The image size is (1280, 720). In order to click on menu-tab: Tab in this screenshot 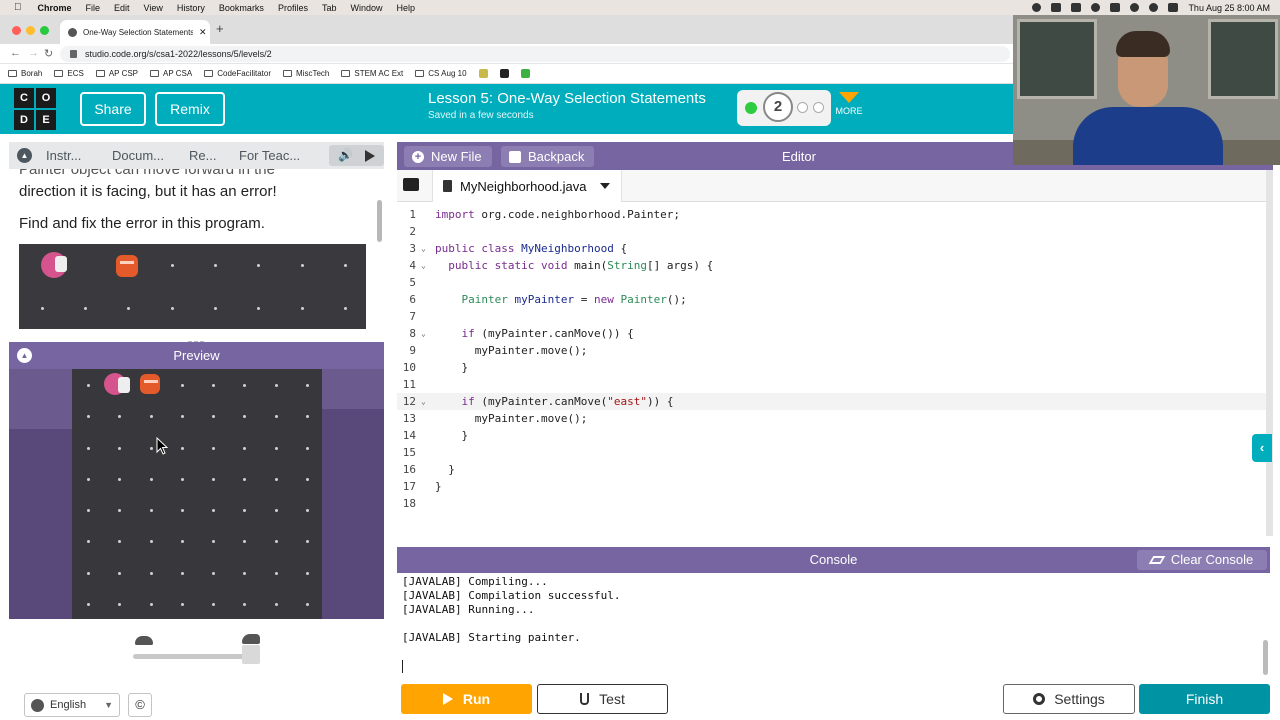, I will do `click(329, 8)`.